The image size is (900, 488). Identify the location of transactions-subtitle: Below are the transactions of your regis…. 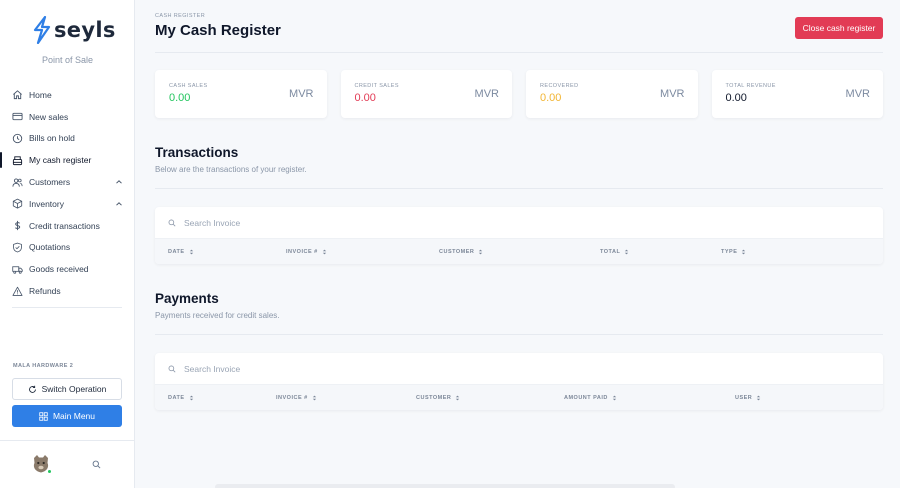
(231, 169).